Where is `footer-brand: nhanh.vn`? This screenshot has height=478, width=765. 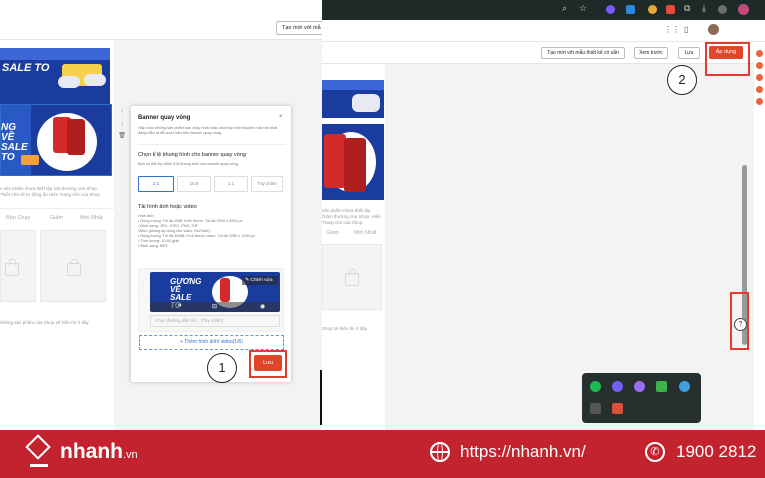
footer-brand: nhanh.vn is located at coordinates (99, 452).